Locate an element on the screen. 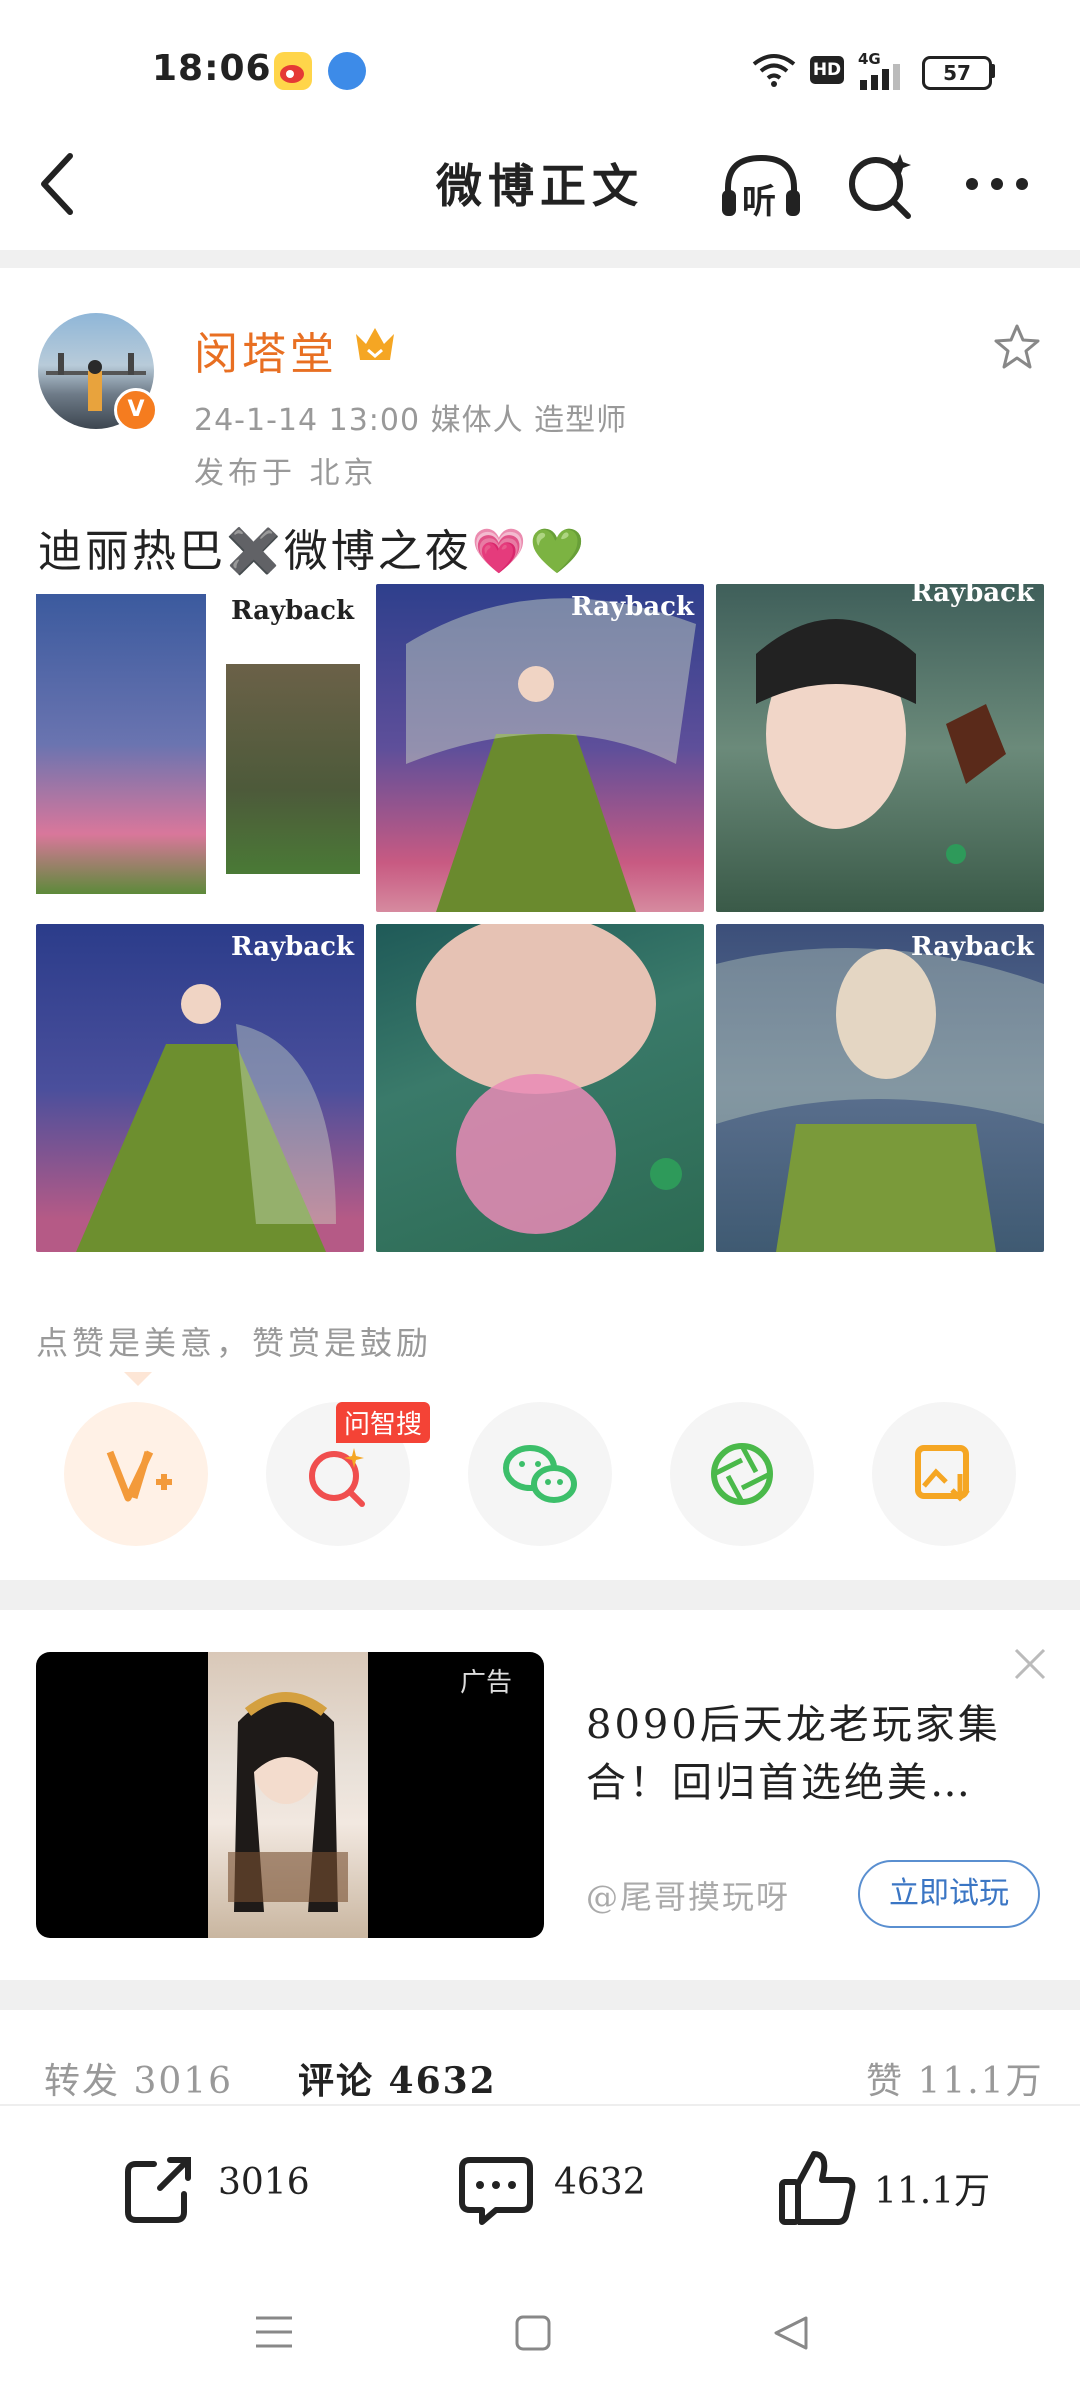 Image resolution: width=1080 pixels, height=2400 pixels. wifi-icon is located at coordinates (774, 72).